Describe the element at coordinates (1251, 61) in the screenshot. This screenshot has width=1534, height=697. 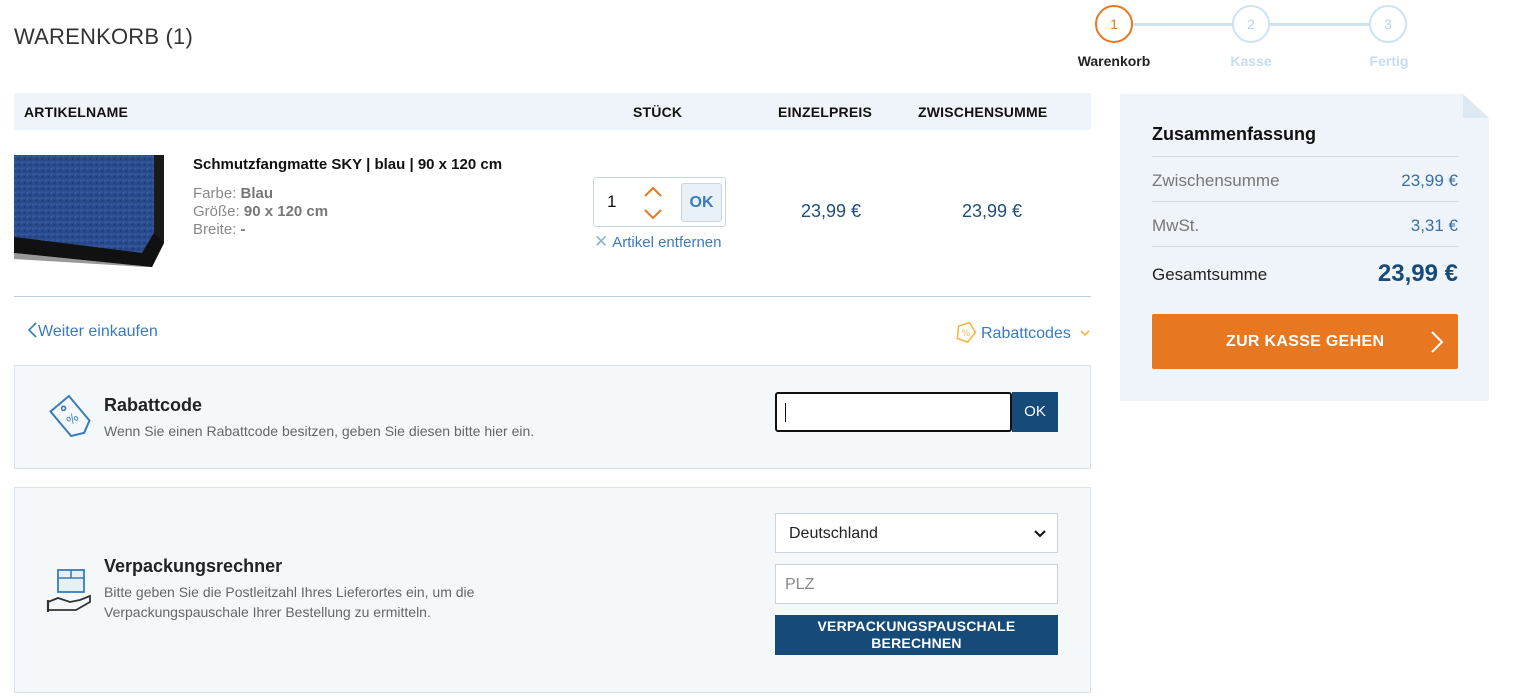
I see `step-2-label: Kasse` at that location.